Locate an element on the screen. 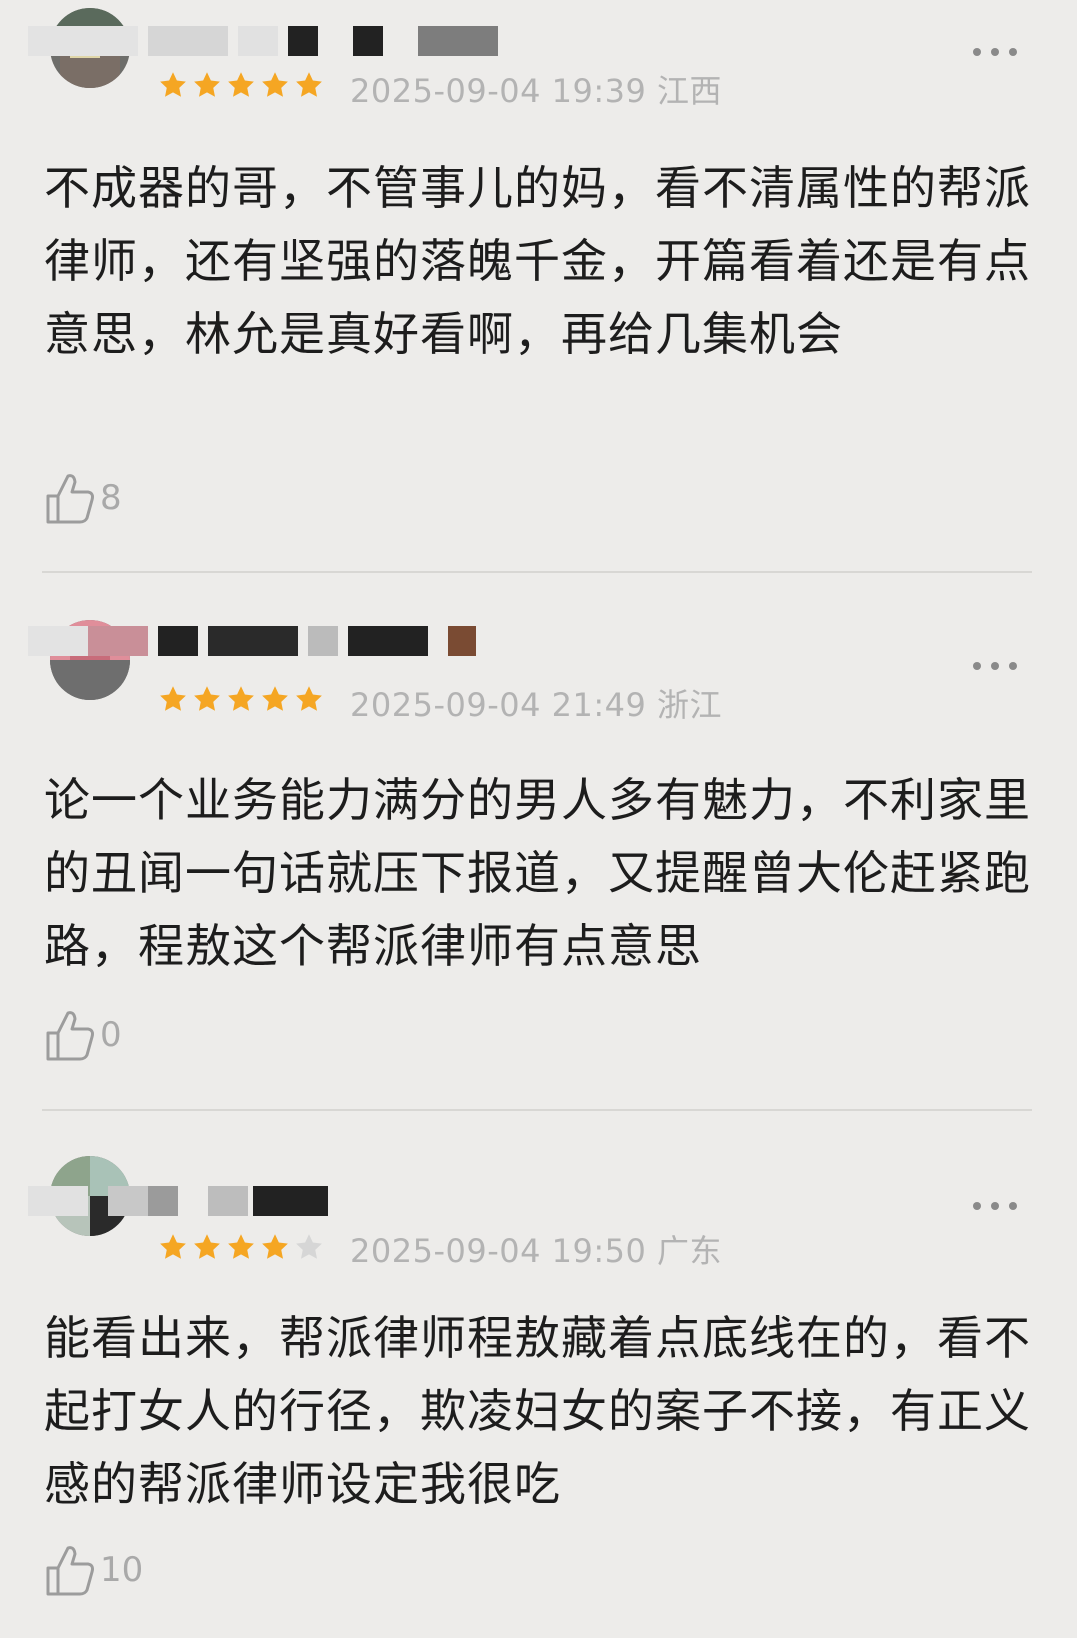 The width and height of the screenshot is (1077, 1638). like-count: 8 is located at coordinates (111, 498).